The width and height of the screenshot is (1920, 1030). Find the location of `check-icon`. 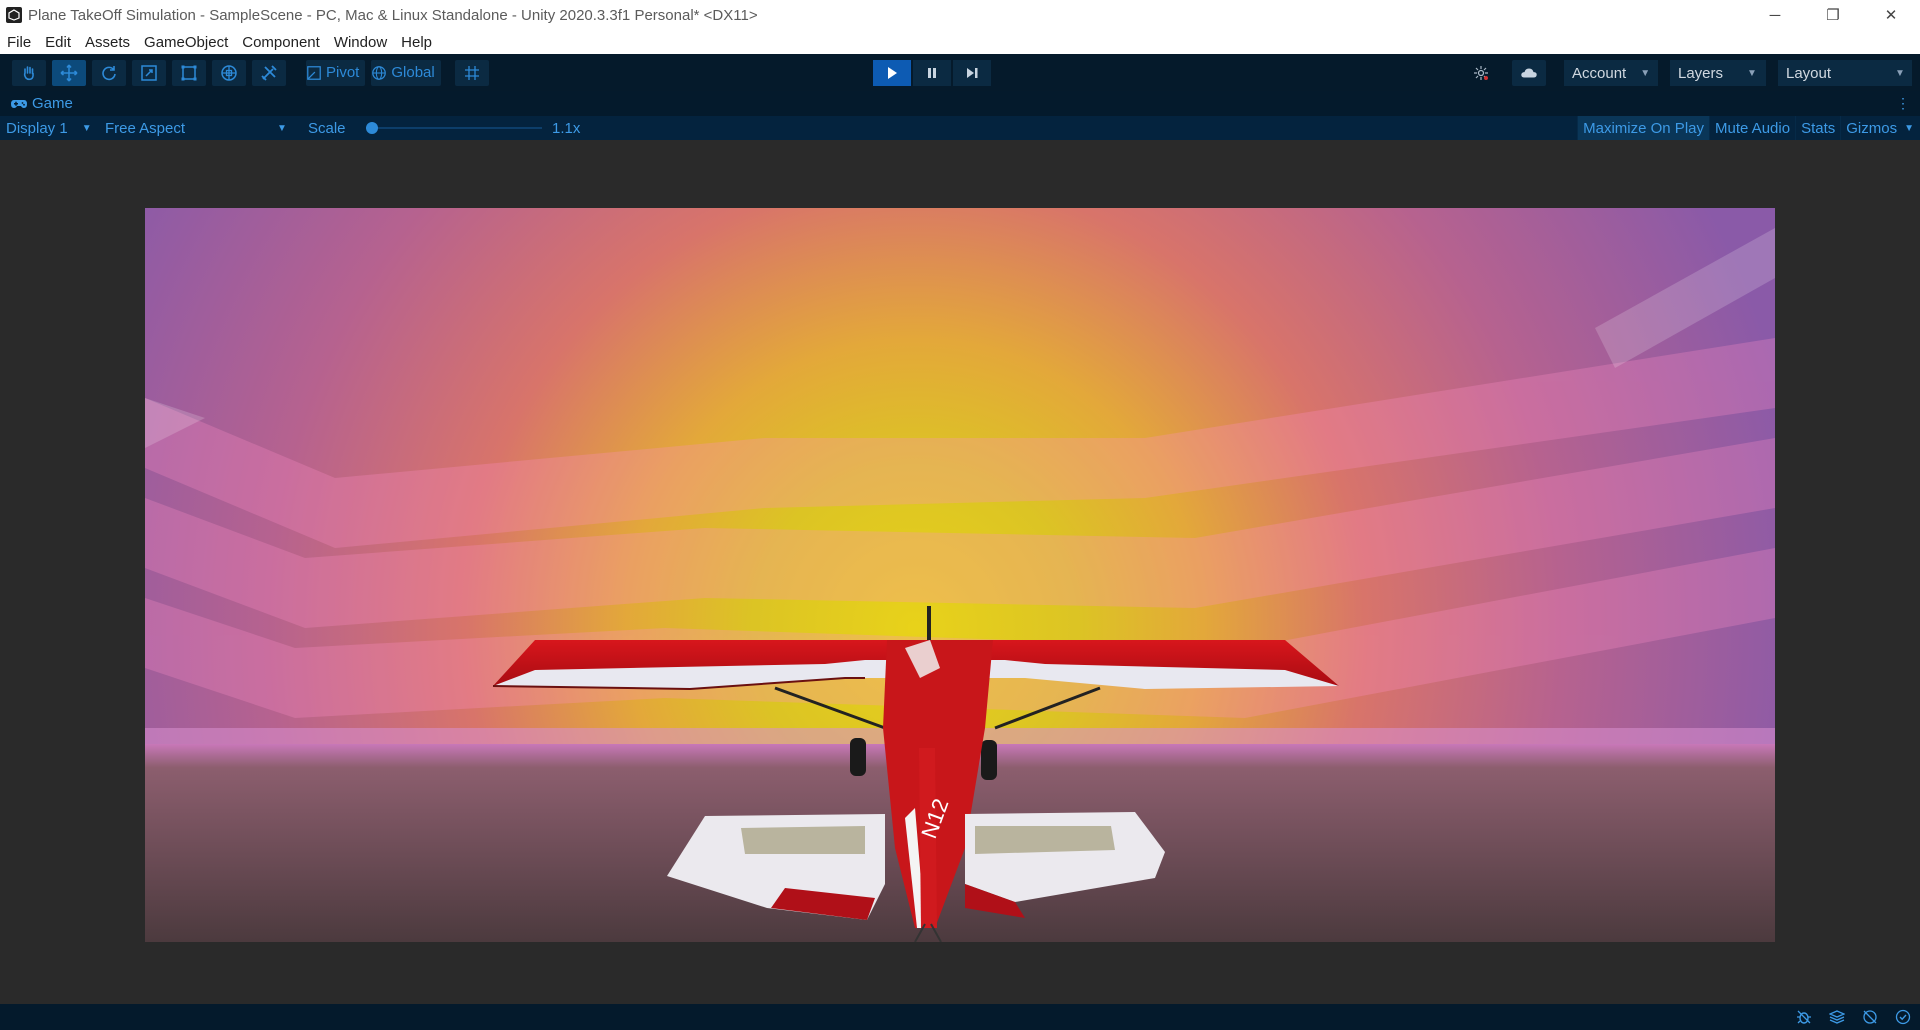

check-icon is located at coordinates (1903, 1017).